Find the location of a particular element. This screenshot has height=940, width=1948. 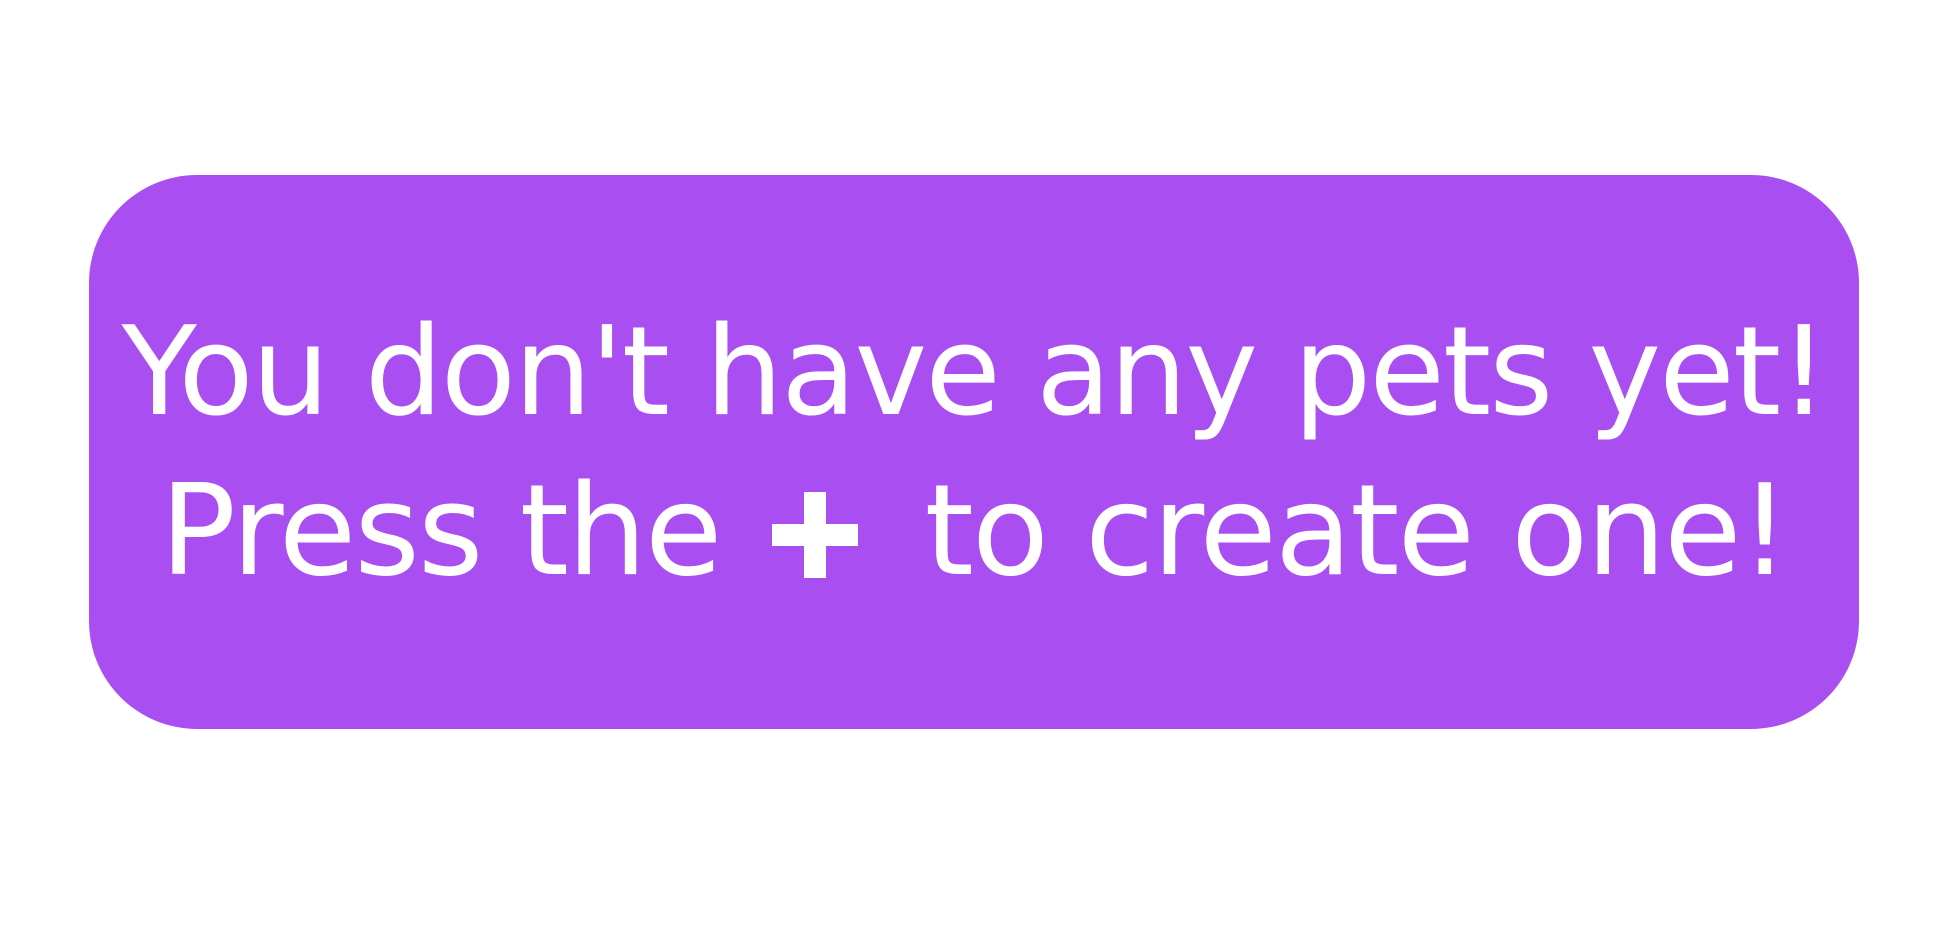

empty-state-line-2-after: to create one! is located at coordinates (1357, 530).